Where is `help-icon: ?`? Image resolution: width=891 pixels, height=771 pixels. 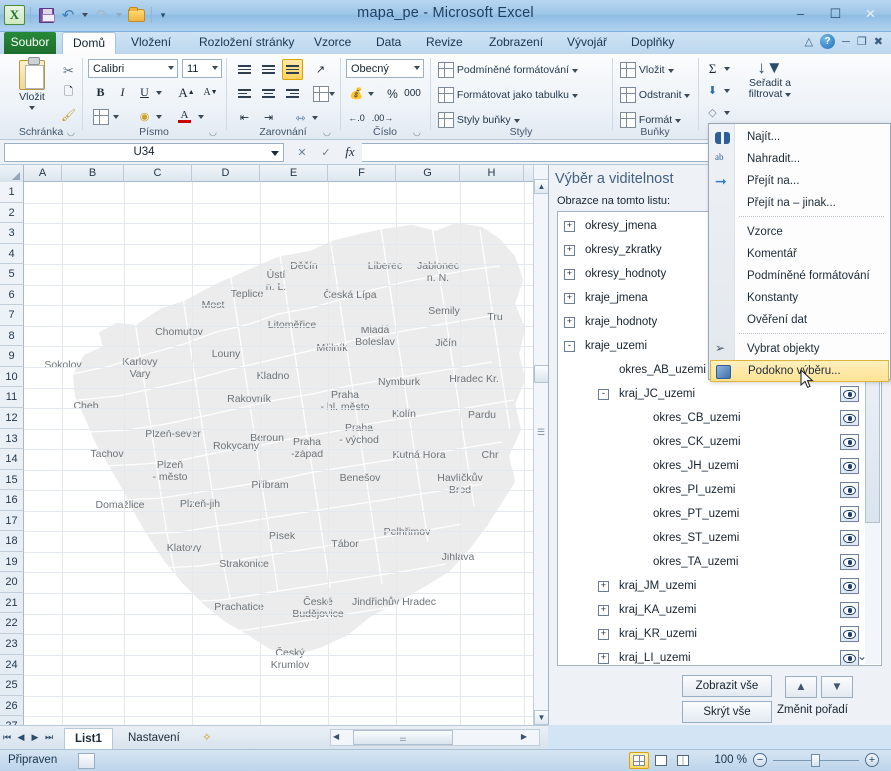
help-icon: ? is located at coordinates (828, 41).